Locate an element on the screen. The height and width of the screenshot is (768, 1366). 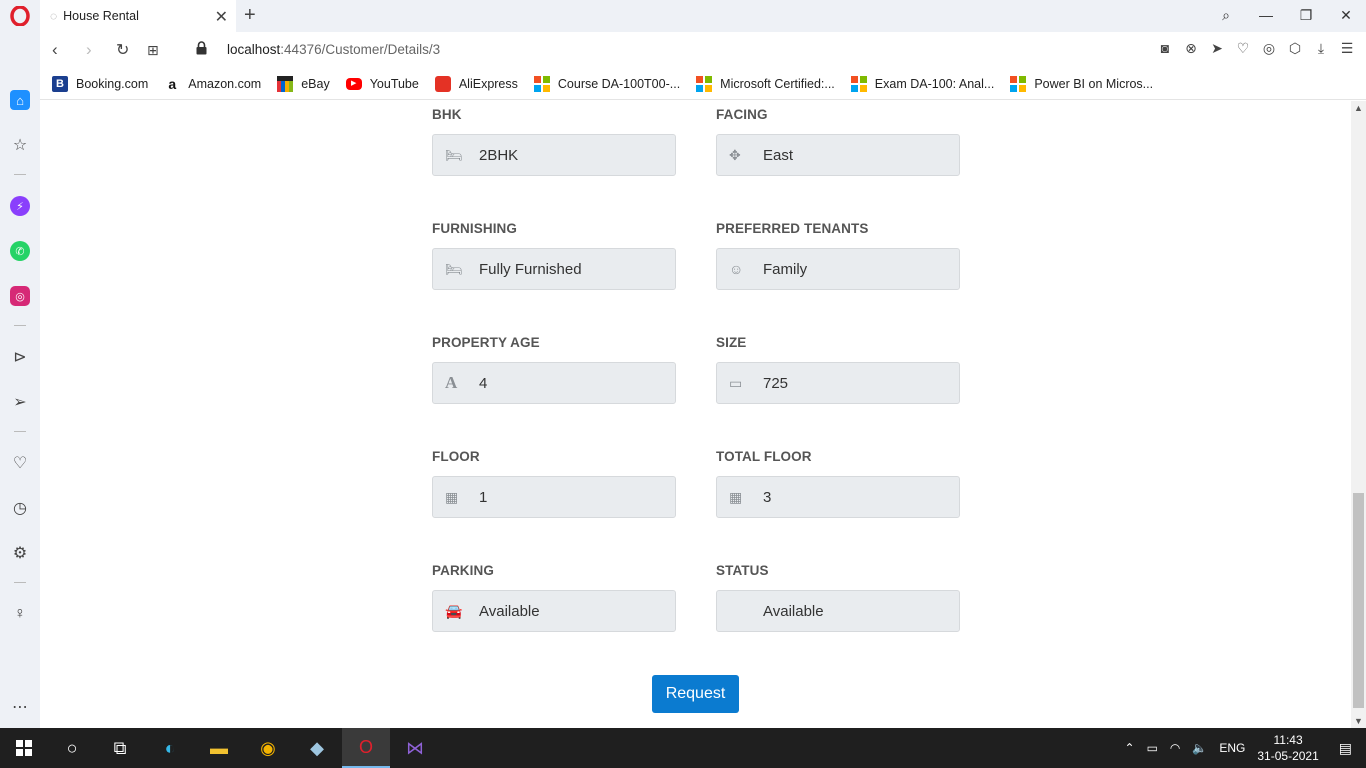
tabs-grid-icon: ⊞ is located at coordinates (153, 50).